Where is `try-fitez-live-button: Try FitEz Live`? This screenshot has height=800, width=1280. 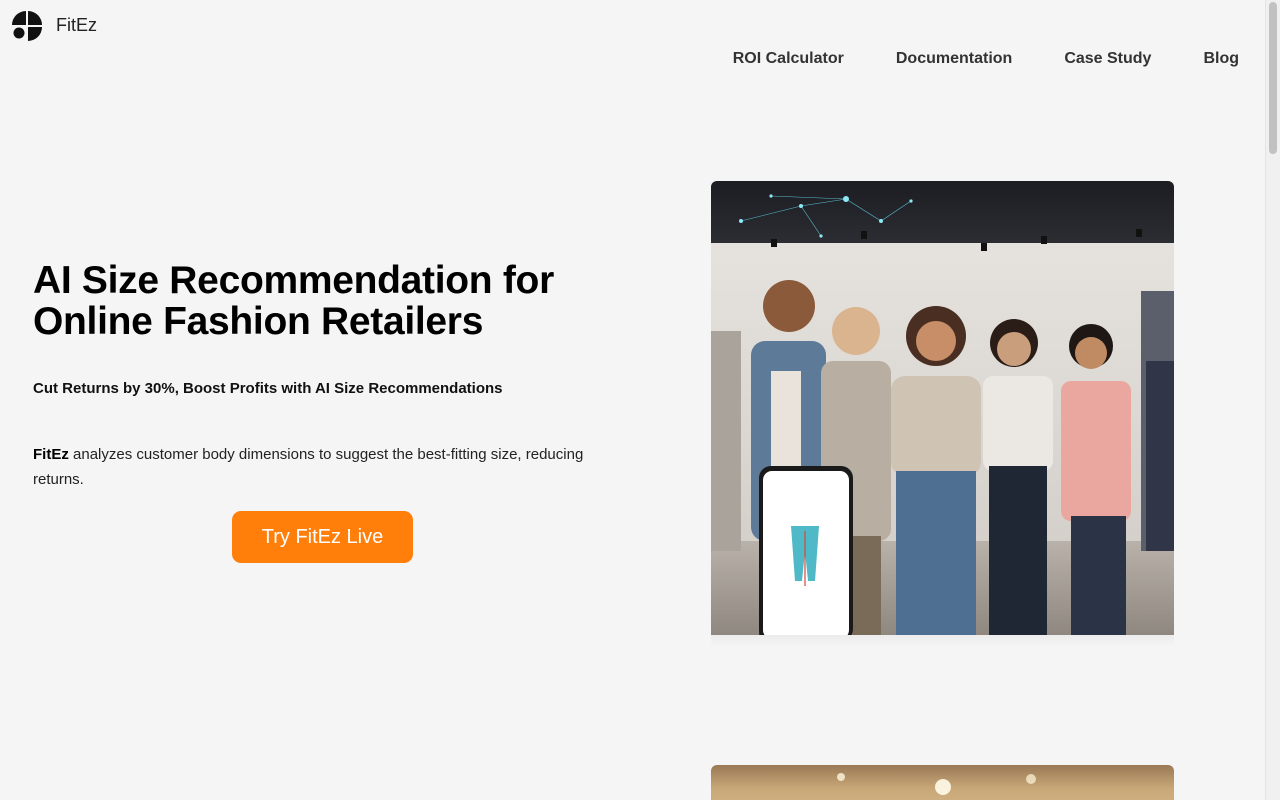
try-fitez-live-button: Try FitEz Live is located at coordinates (322, 537).